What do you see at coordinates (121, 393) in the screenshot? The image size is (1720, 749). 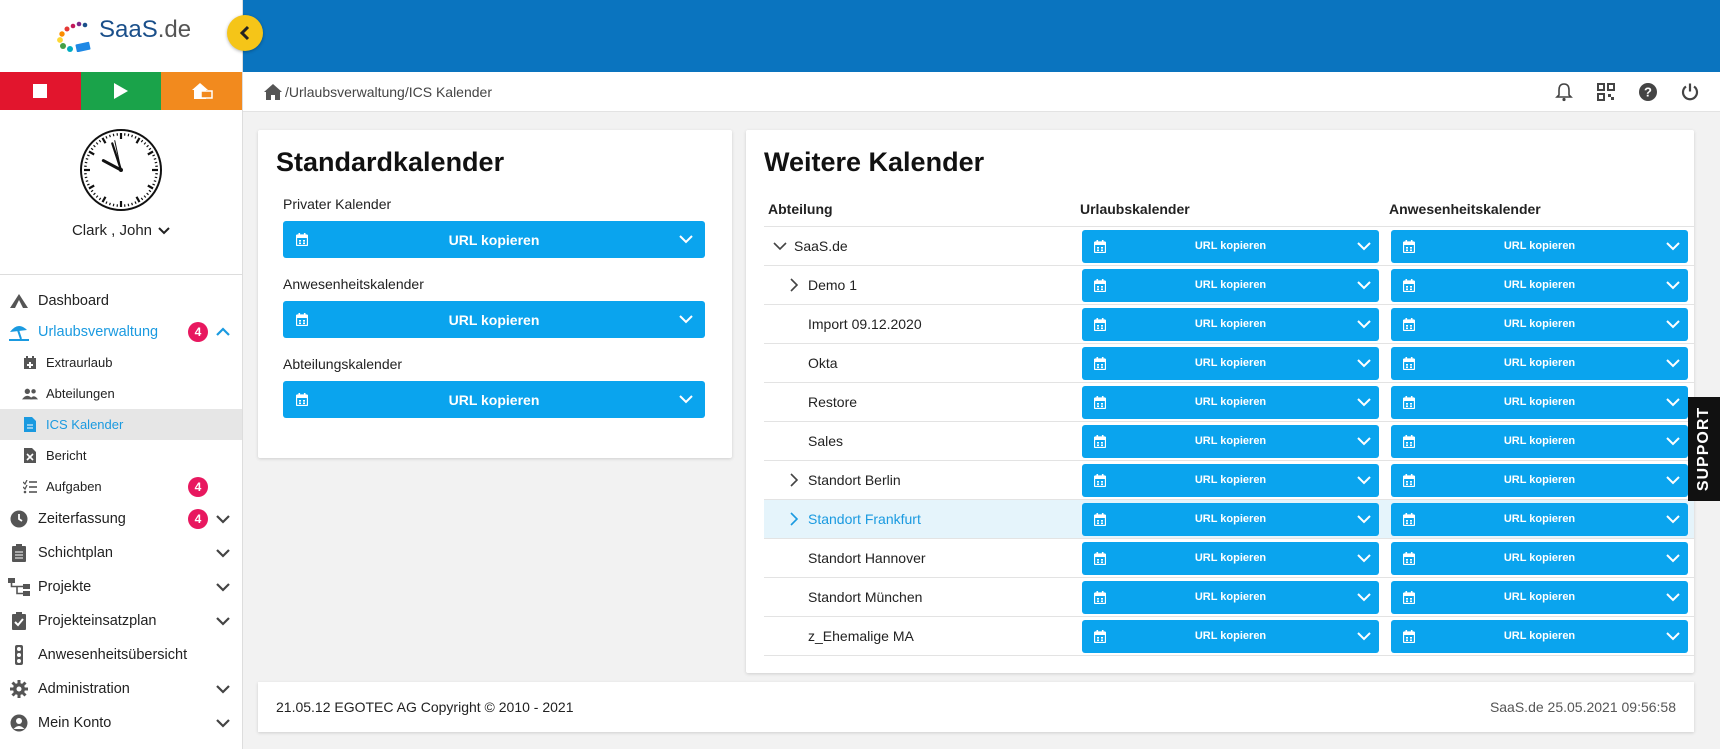 I see `menu-item-abteilungen: Abteilungen` at bounding box center [121, 393].